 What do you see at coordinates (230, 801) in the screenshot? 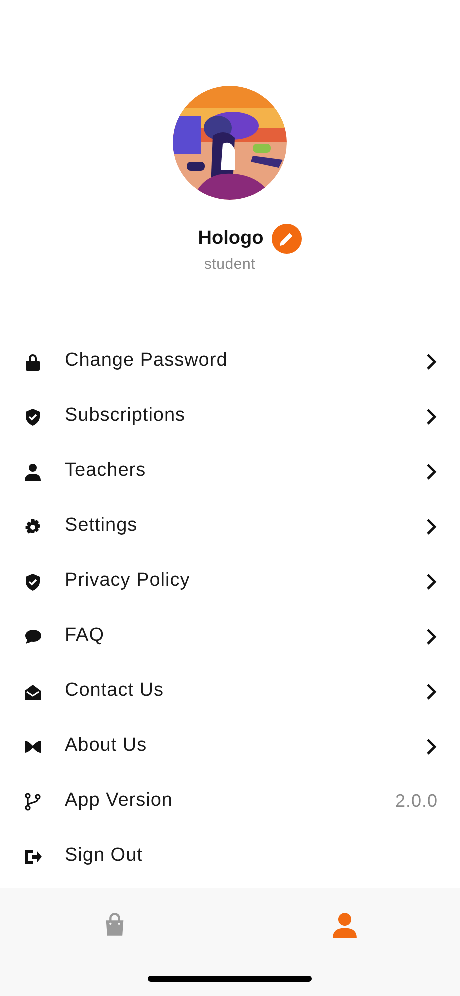
I see `menu-item: App Version 2.0.0` at bounding box center [230, 801].